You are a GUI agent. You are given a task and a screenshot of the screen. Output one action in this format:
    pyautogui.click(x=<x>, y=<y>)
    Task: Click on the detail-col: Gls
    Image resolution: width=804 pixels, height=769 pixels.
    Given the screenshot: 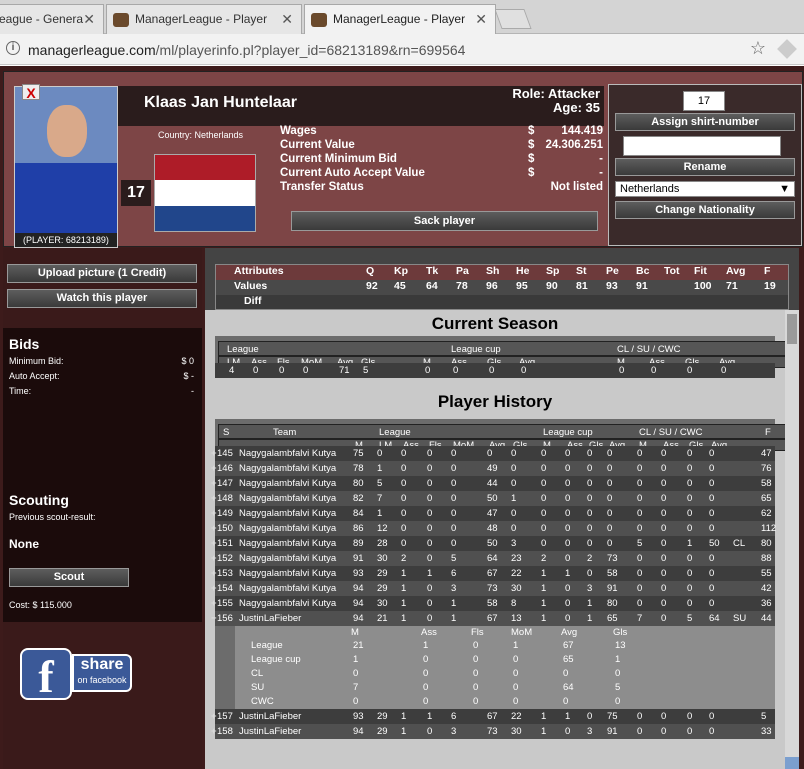 What is the action you would take?
    pyautogui.click(x=620, y=632)
    